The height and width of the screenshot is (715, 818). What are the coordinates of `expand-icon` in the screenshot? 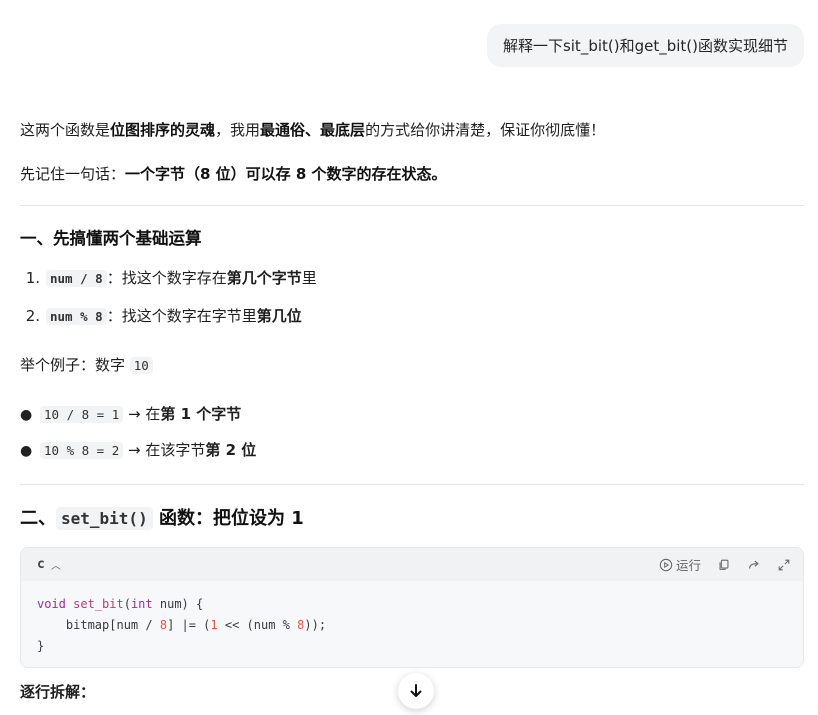 It's located at (784, 564).